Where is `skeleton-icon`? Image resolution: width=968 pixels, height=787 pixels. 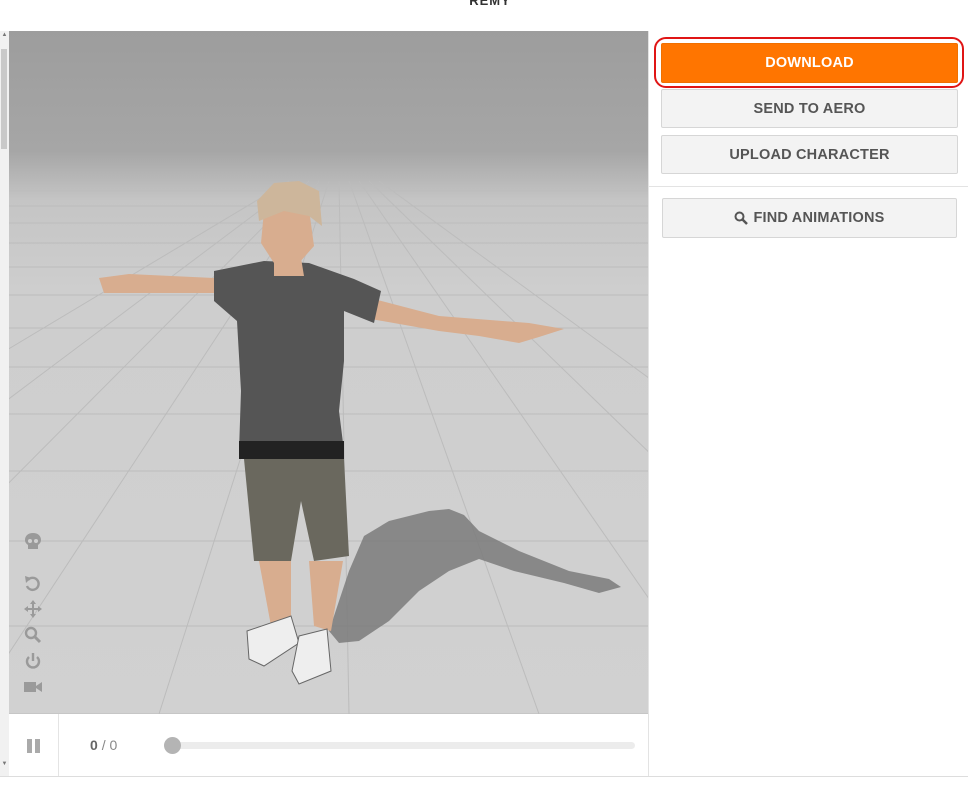 skeleton-icon is located at coordinates (33, 542).